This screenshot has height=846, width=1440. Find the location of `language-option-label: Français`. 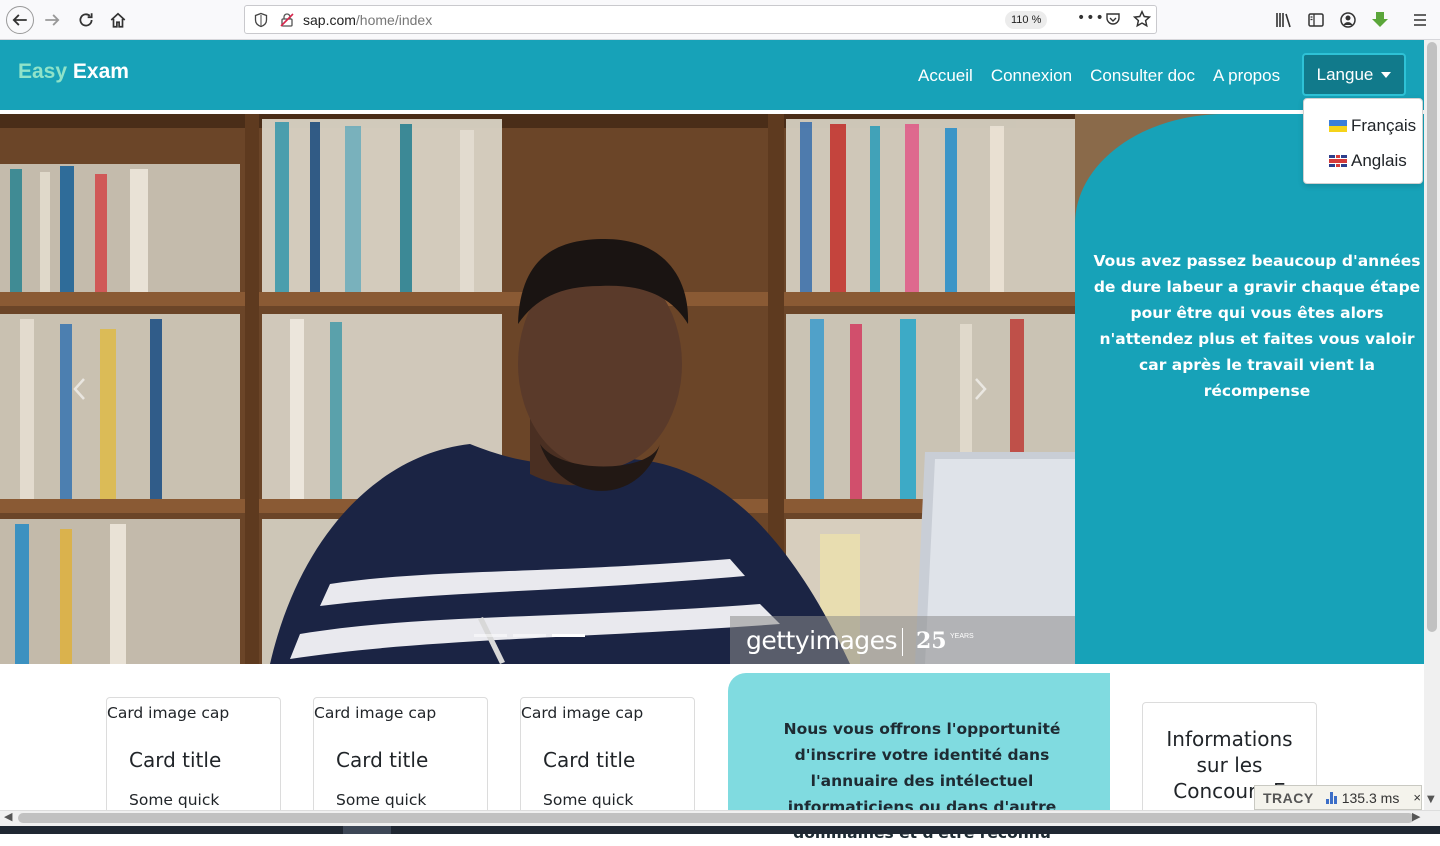

language-option-label: Français is located at coordinates (1384, 125).